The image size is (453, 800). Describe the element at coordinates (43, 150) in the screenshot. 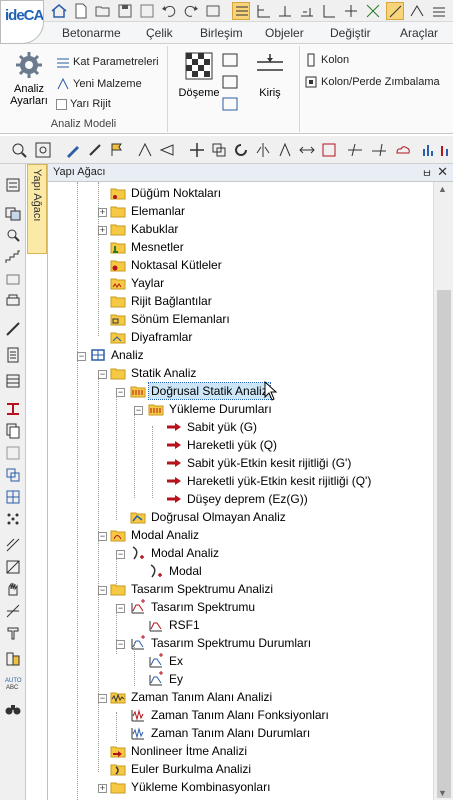

I see `zoom-extents-icon` at that location.